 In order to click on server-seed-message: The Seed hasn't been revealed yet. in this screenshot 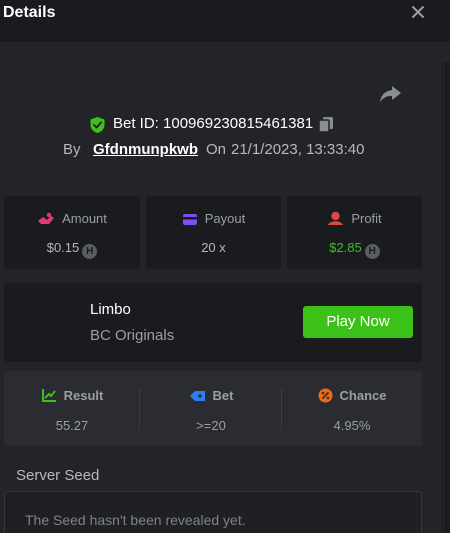, I will do `click(135, 520)`.